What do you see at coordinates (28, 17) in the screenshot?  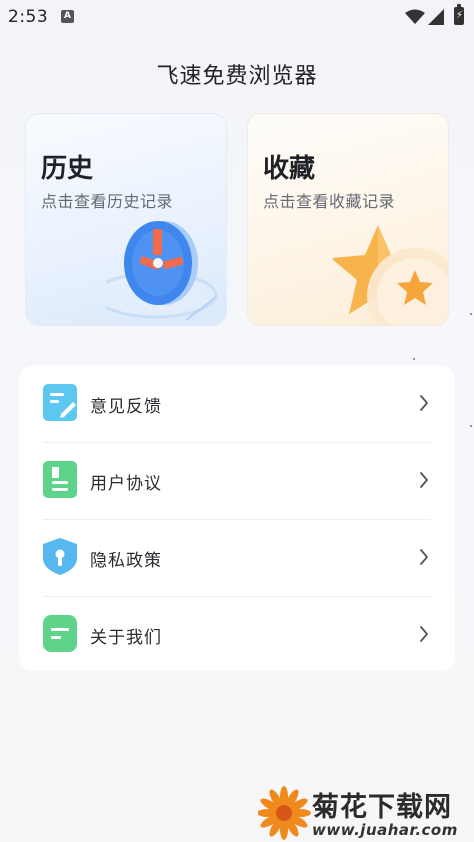 I see `status-time: 2:53` at bounding box center [28, 17].